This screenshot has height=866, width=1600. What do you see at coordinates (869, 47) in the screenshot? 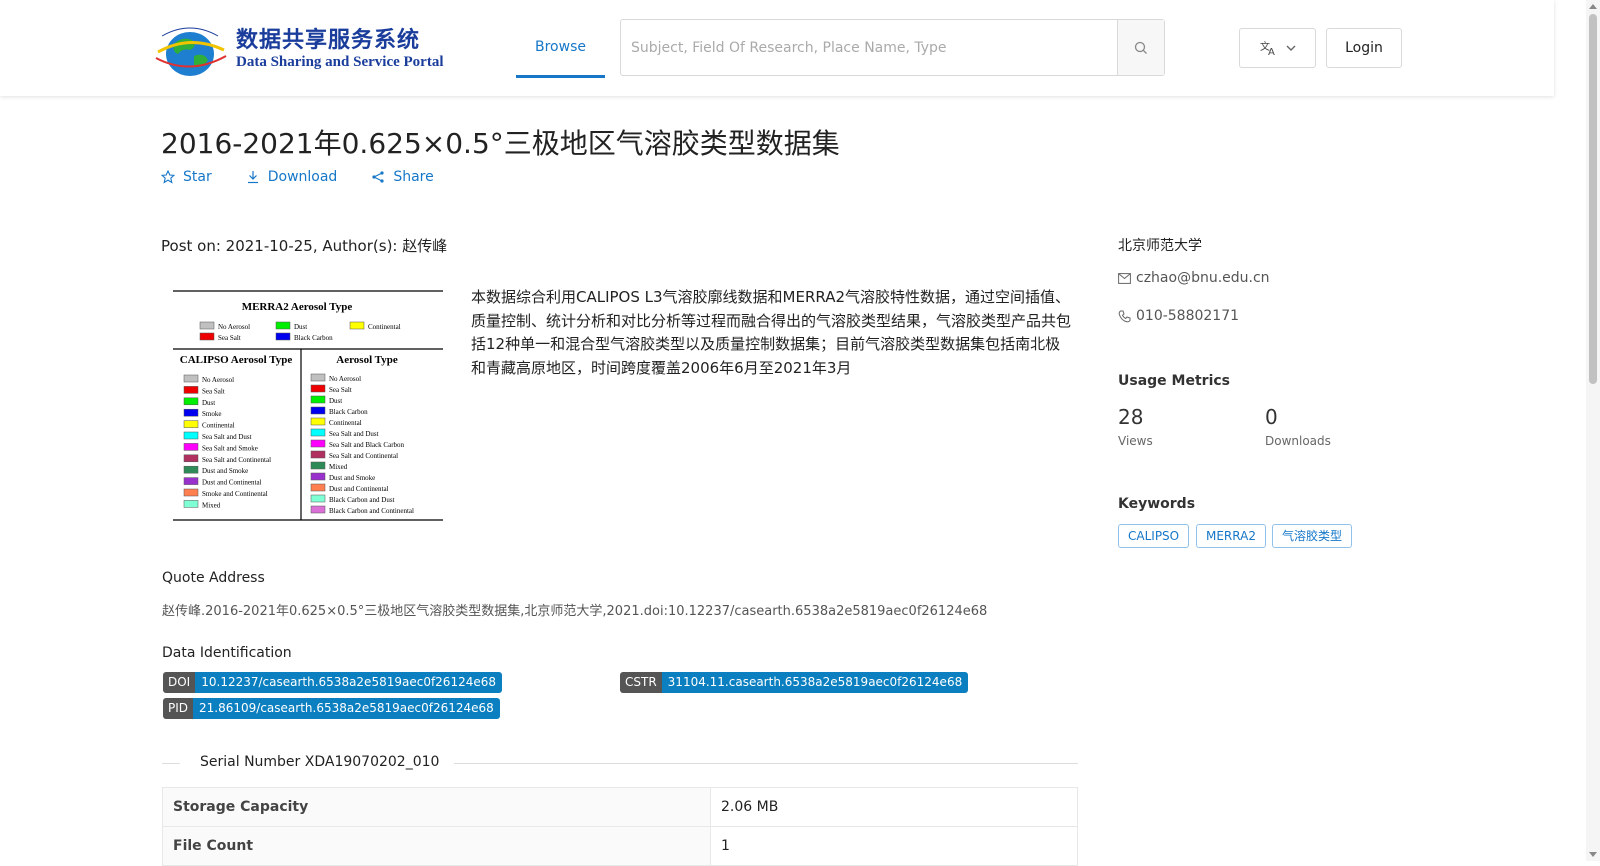
I see `search-input` at bounding box center [869, 47].